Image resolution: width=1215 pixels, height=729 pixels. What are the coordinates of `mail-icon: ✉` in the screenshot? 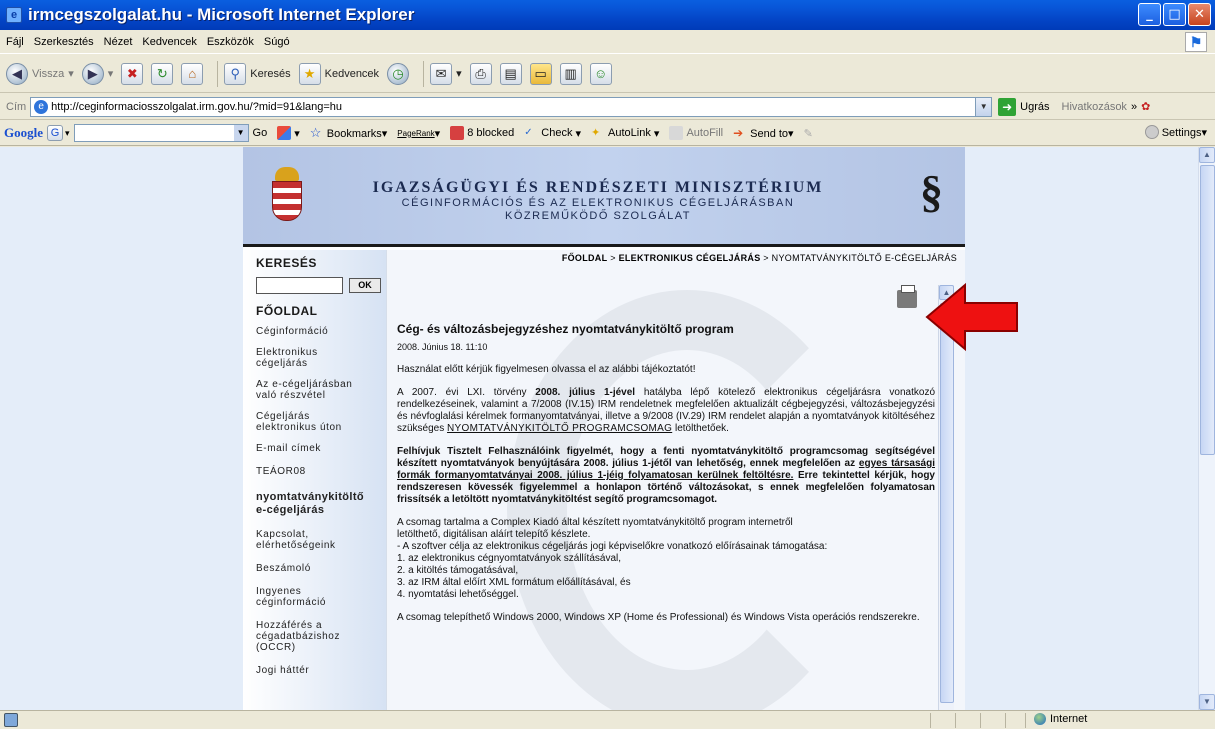 It's located at (441, 73).